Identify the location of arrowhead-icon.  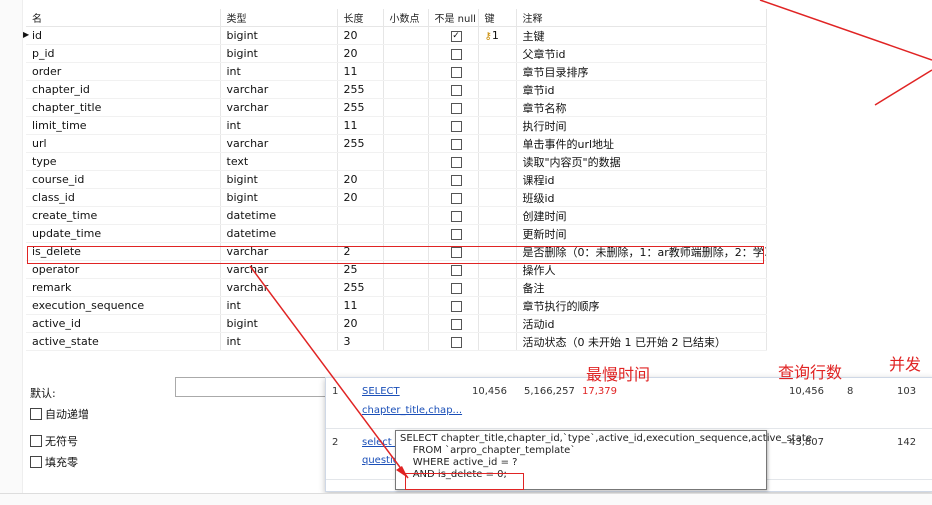
(402, 472).